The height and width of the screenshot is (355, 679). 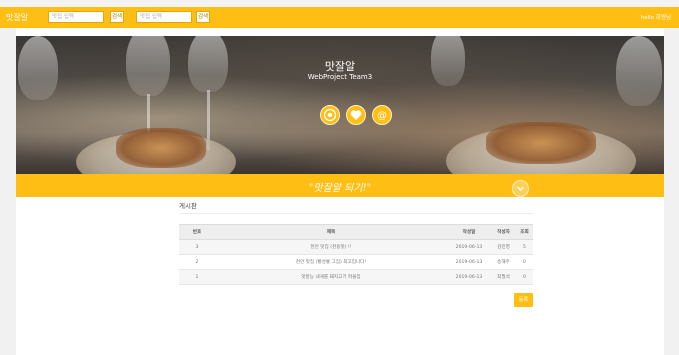 What do you see at coordinates (331, 232) in the screenshot?
I see `column-header-title: 제목` at bounding box center [331, 232].